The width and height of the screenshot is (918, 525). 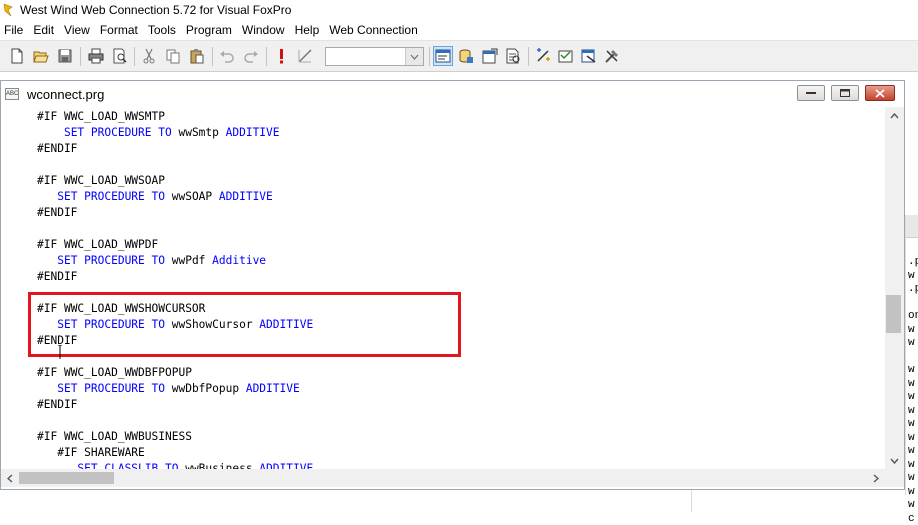 I want to click on code-text: WWC_LOAD_WWSMTP, so click(x=111, y=116).